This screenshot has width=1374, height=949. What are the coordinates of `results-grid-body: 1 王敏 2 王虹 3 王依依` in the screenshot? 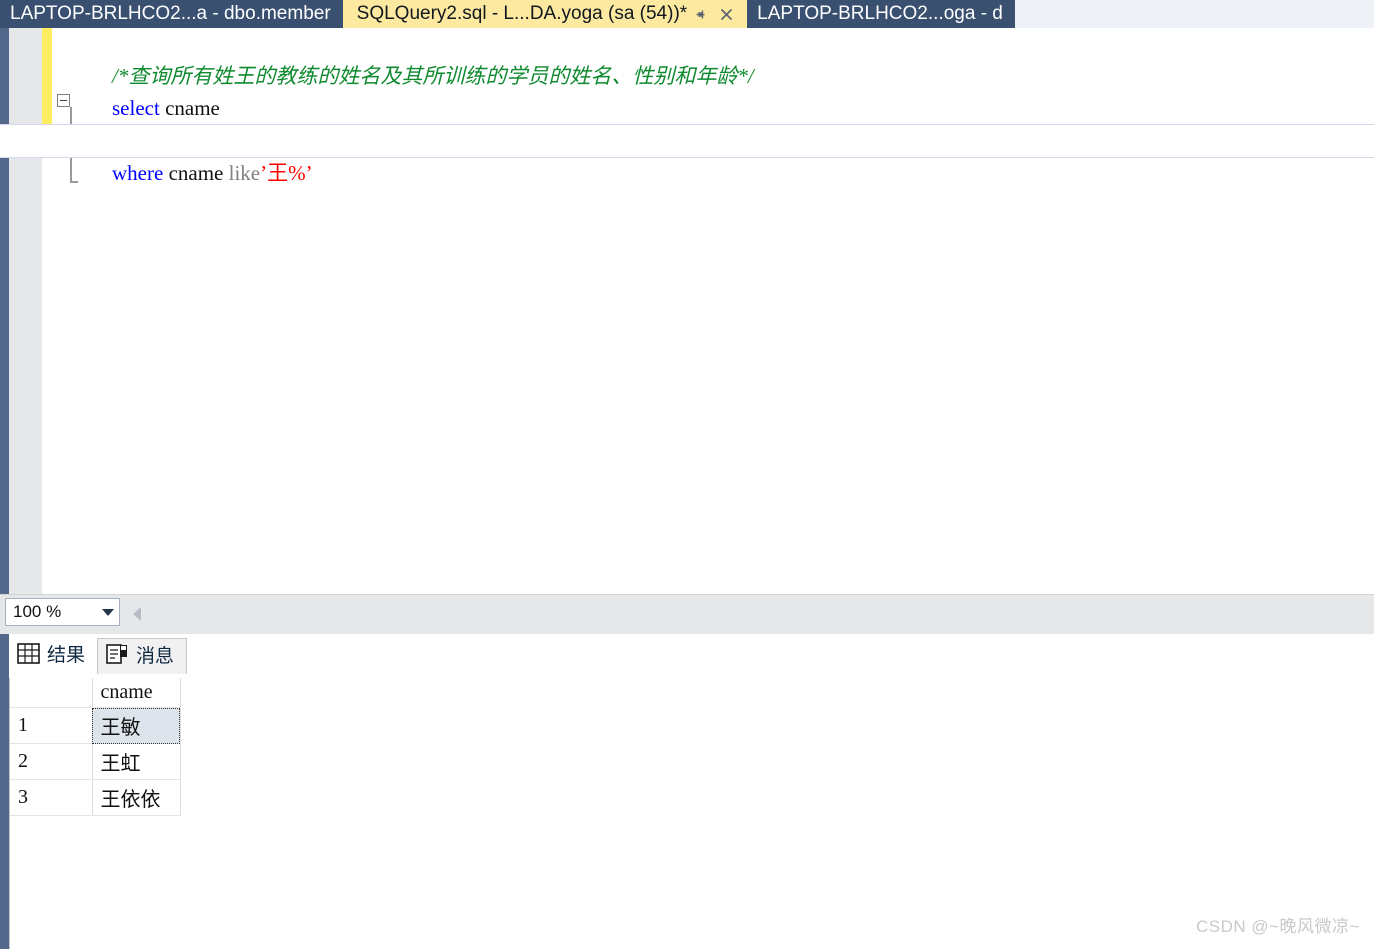 It's located at (95, 761).